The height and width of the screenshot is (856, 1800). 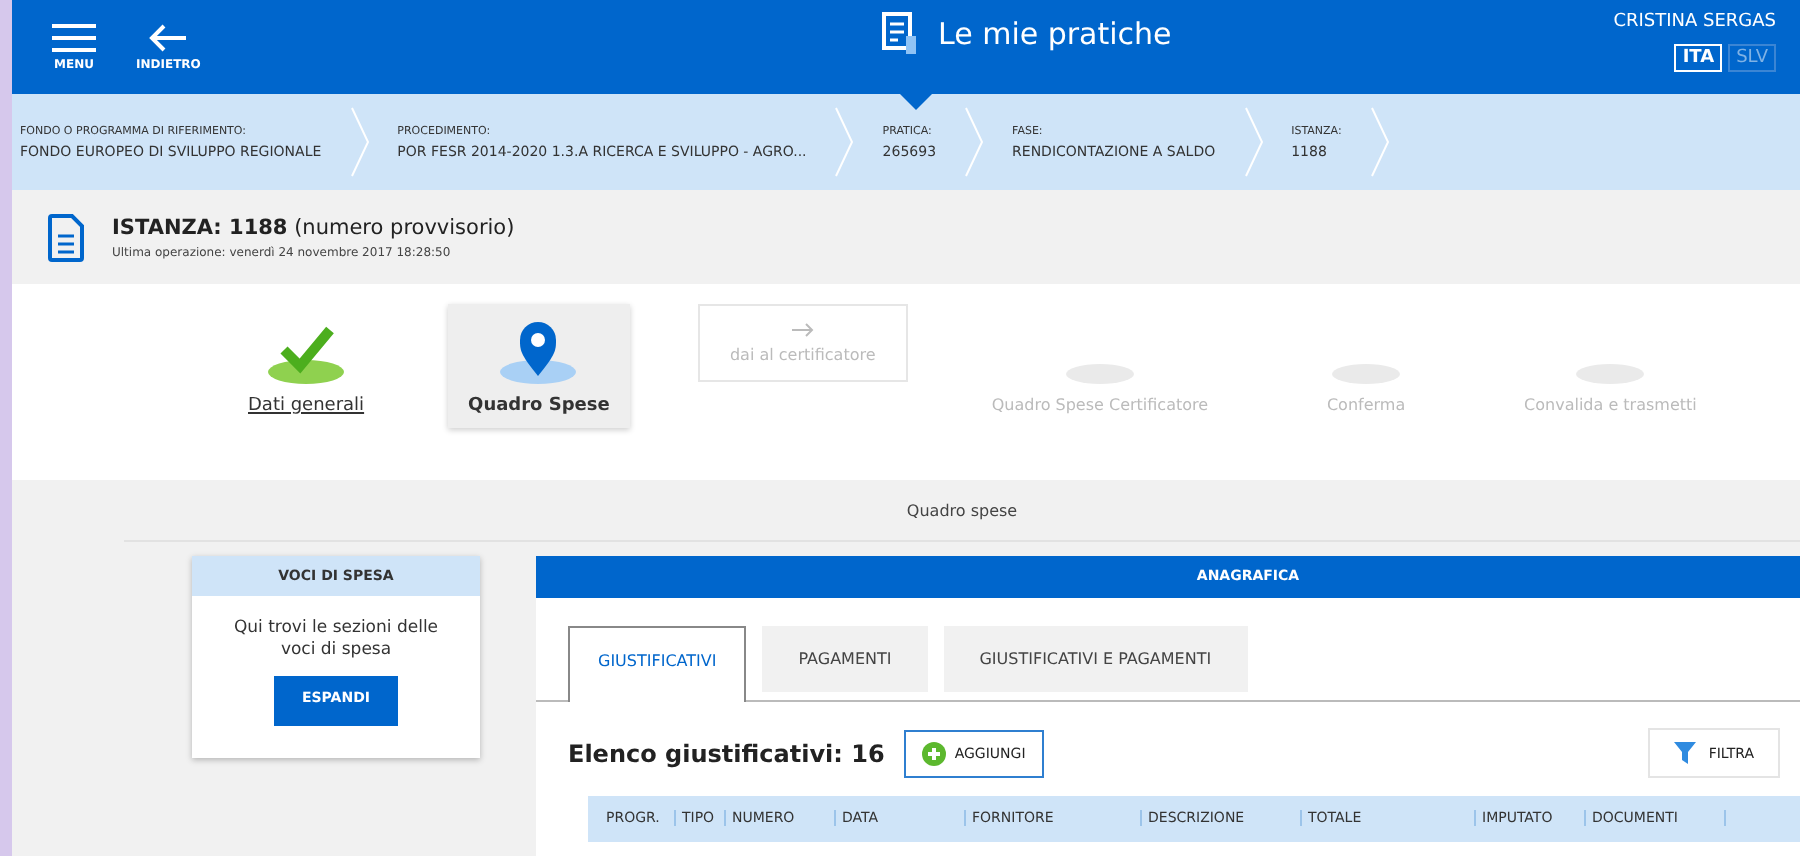 What do you see at coordinates (902, 34) in the screenshot?
I see `document-hand-icon` at bounding box center [902, 34].